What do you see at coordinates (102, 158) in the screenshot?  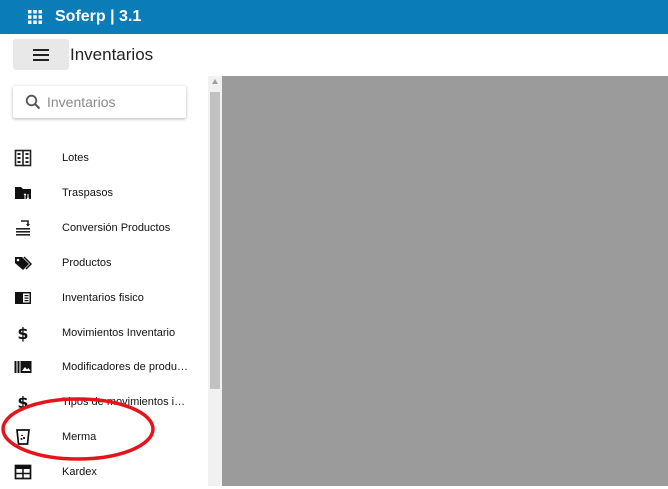 I see `sidebar-item-lotes: Lotes` at bounding box center [102, 158].